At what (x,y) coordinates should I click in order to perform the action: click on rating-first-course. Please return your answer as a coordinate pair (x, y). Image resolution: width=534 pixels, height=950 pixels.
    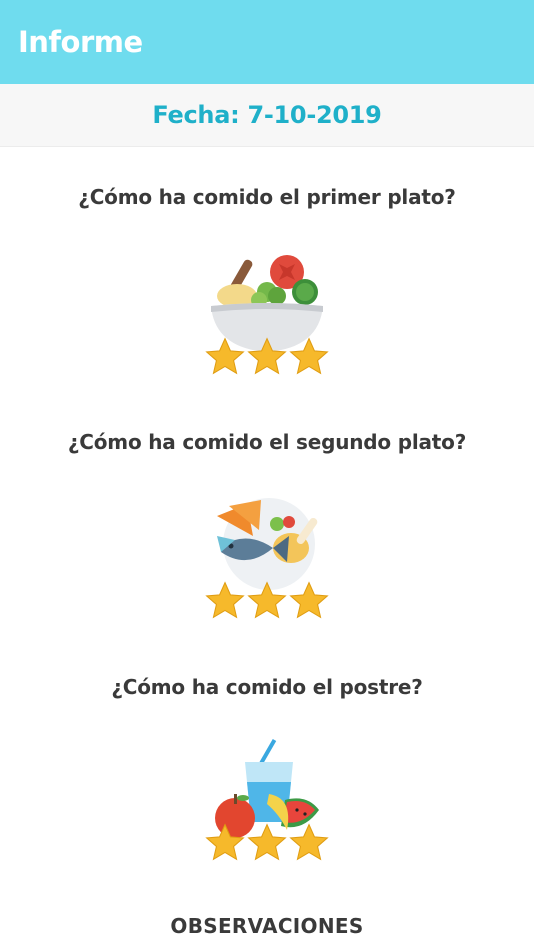
    Looking at the image, I should click on (267, 357).